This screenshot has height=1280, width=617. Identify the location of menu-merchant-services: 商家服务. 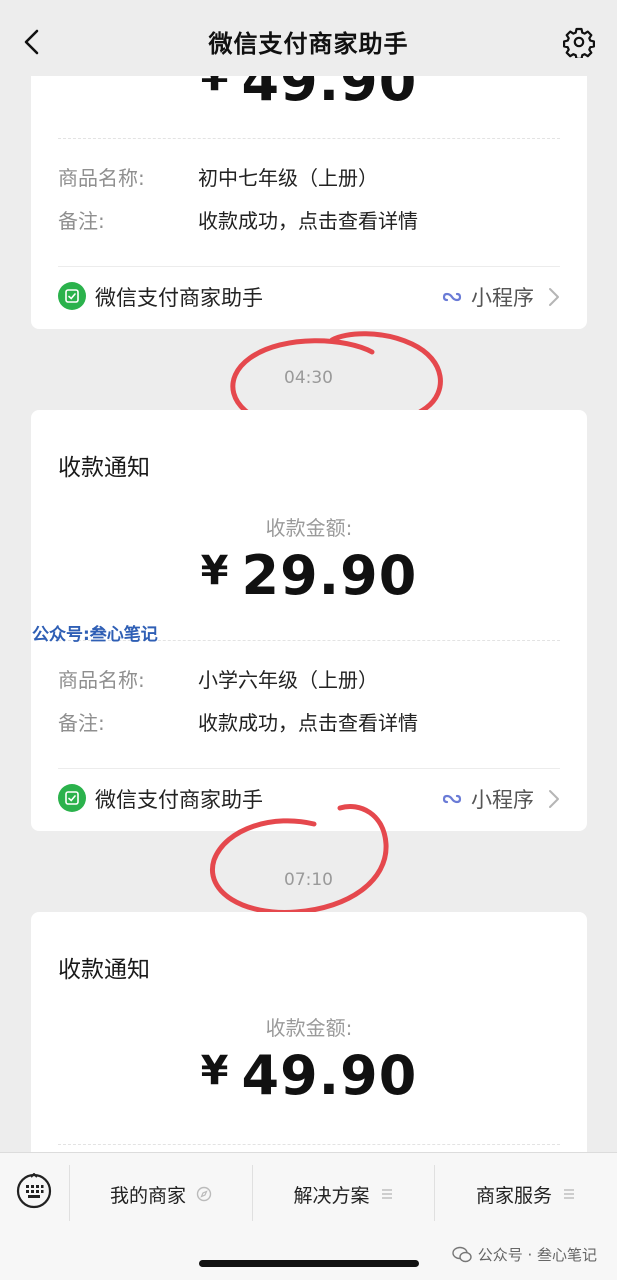
(526, 1194).